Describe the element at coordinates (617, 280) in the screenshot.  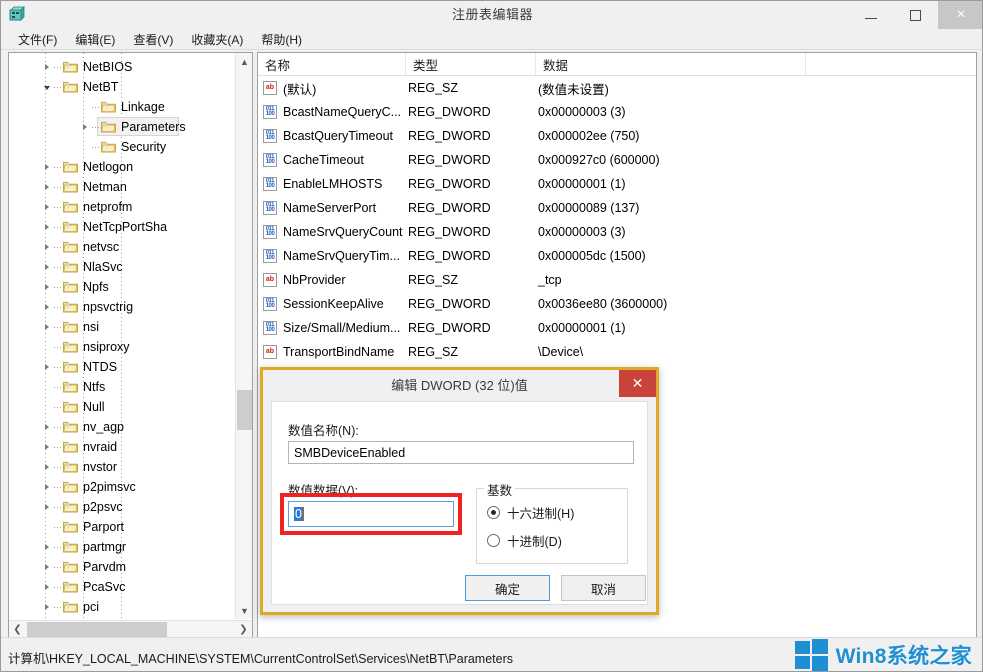
I see `table-row: ab NbProvider REG_SZ _tcp` at that location.